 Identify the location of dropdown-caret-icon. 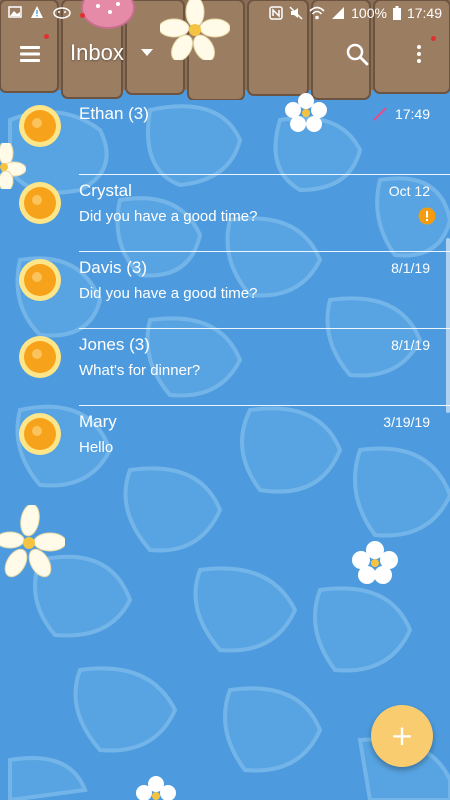
(147, 53).